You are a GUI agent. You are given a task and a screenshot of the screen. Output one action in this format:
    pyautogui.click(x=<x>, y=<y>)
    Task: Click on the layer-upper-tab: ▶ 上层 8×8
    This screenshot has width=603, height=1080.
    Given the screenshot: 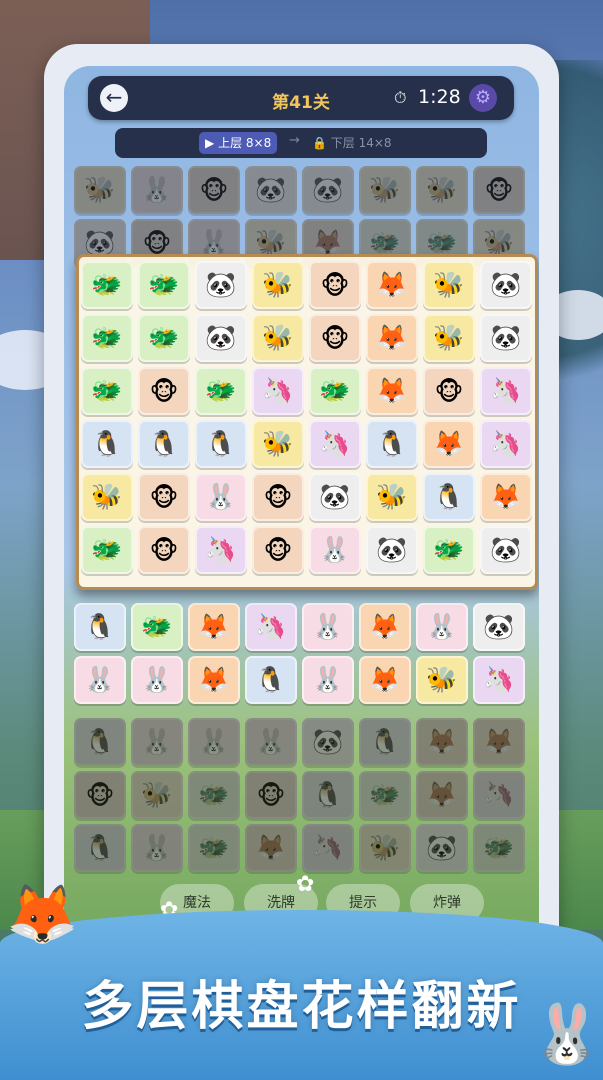 What is the action you would take?
    pyautogui.click(x=238, y=143)
    